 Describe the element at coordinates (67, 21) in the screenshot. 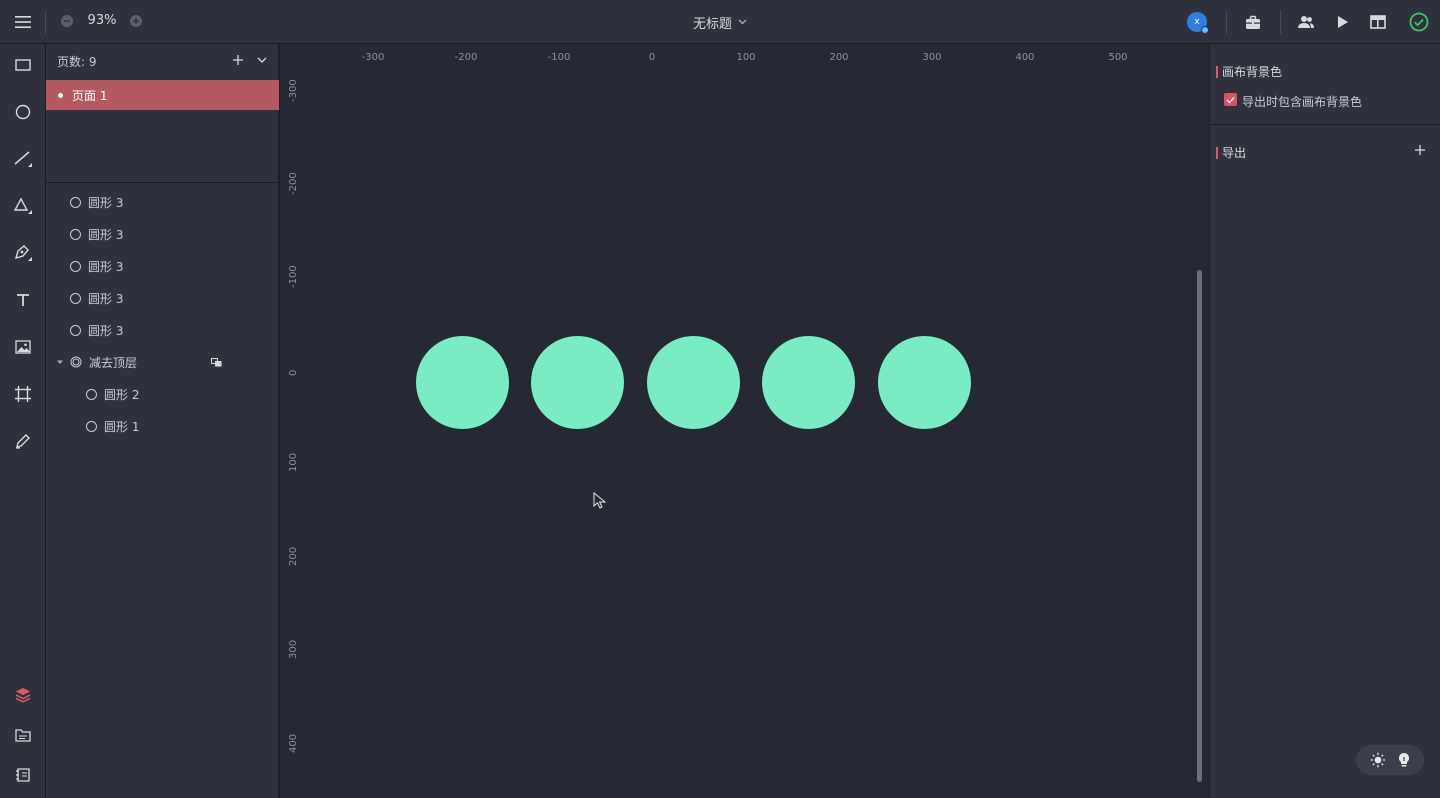

I see `zoom-out-icon` at that location.